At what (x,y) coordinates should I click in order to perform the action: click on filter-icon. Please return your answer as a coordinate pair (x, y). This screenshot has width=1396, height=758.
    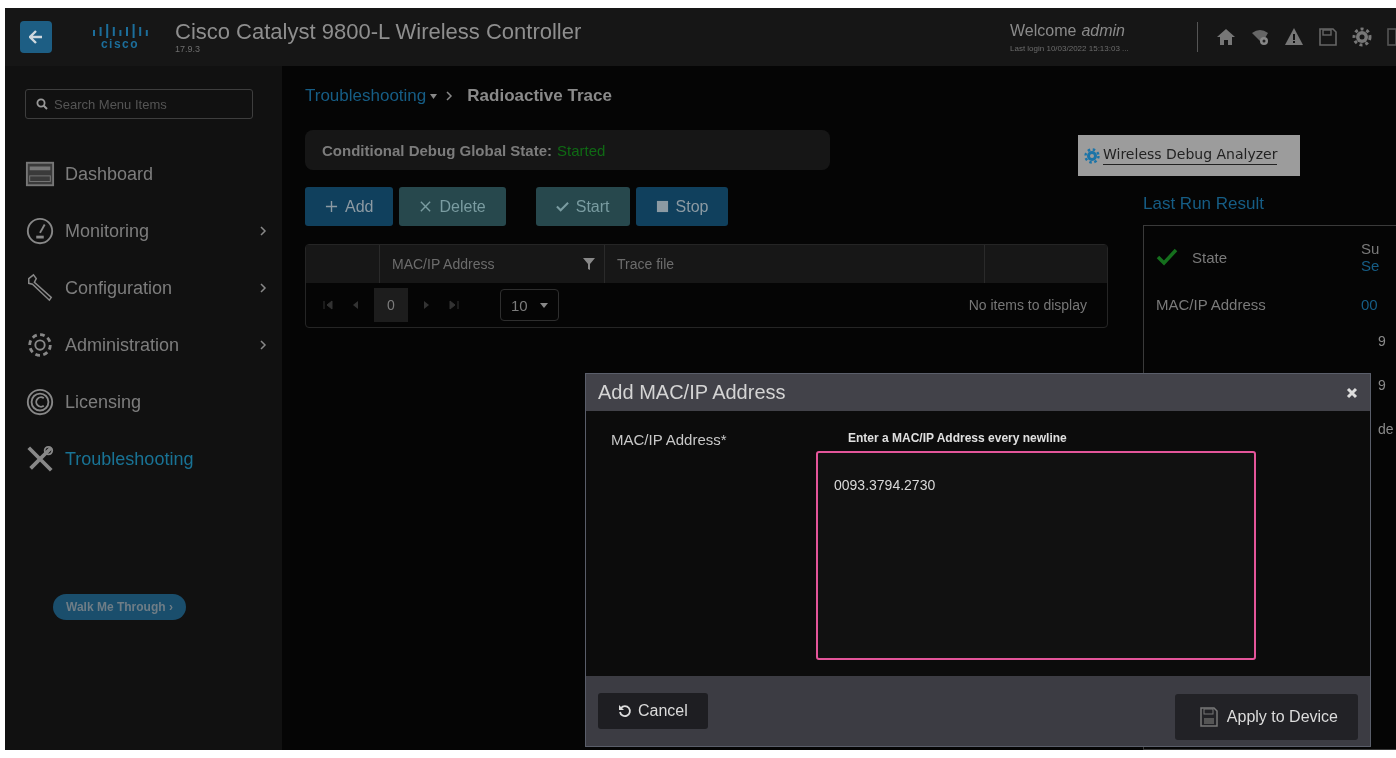
    Looking at the image, I should click on (589, 264).